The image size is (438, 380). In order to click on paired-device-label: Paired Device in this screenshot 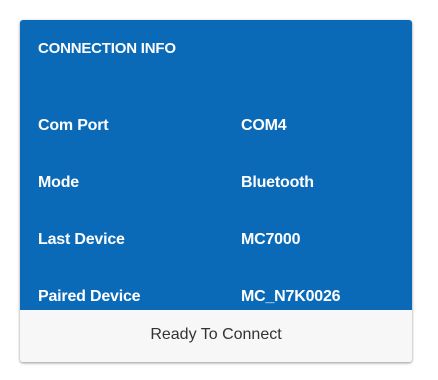, I will do `click(89, 296)`.